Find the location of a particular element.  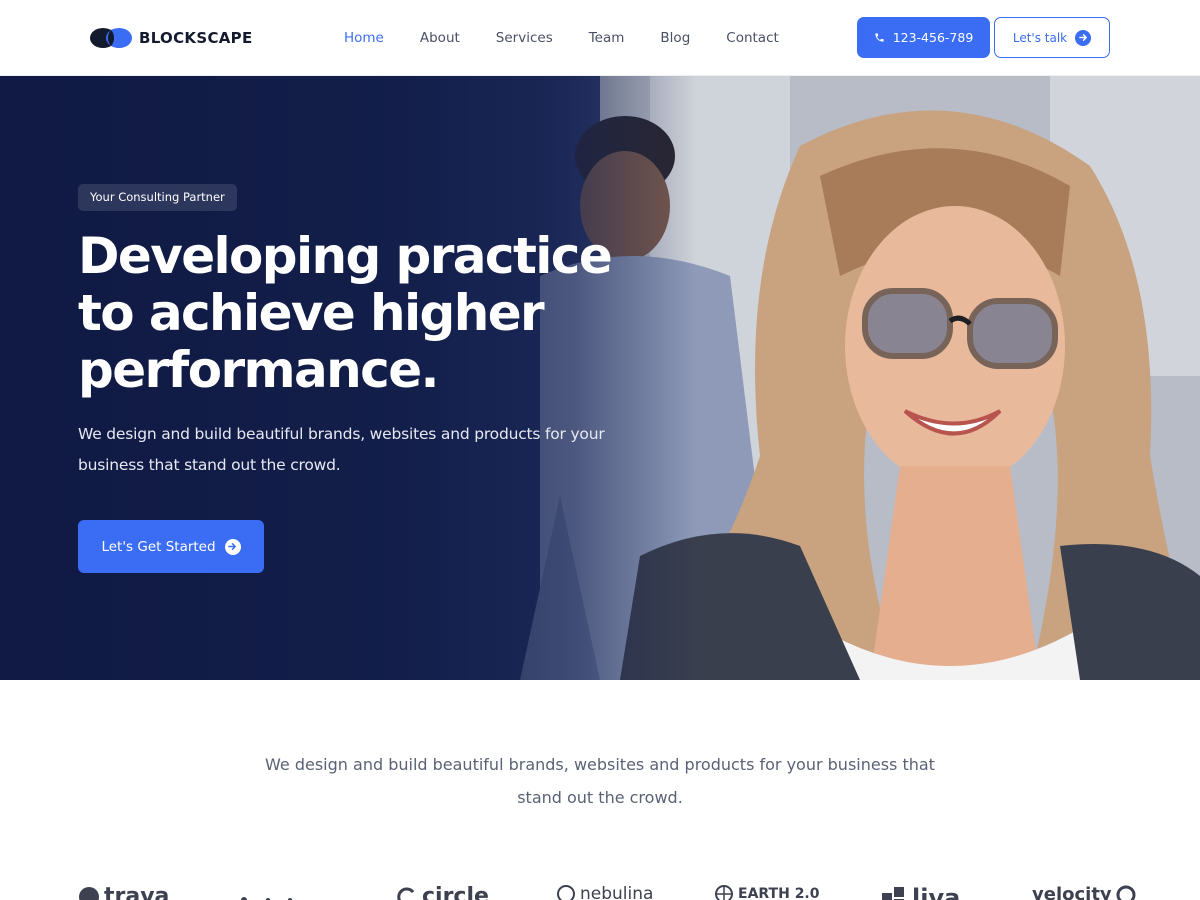

partner-name: velocity is located at coordinates (1072, 892).